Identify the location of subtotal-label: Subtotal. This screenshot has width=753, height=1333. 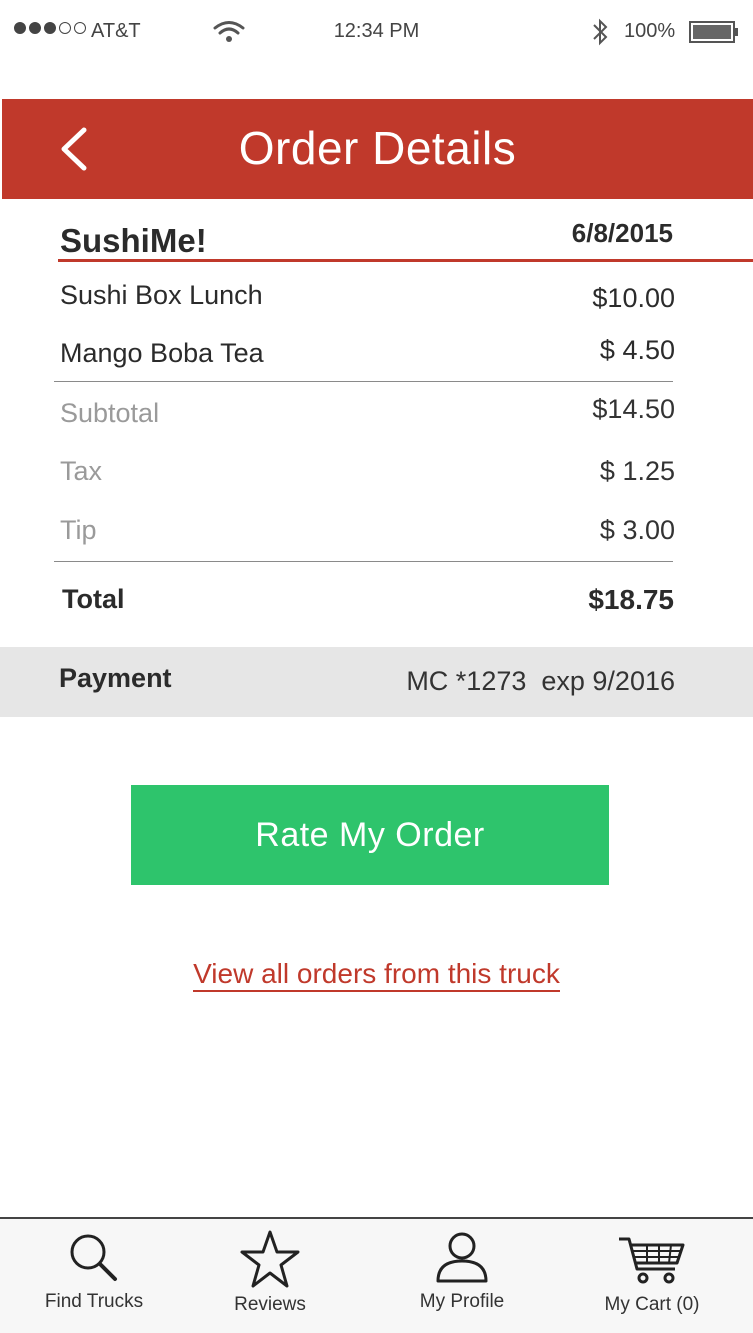
(110, 413).